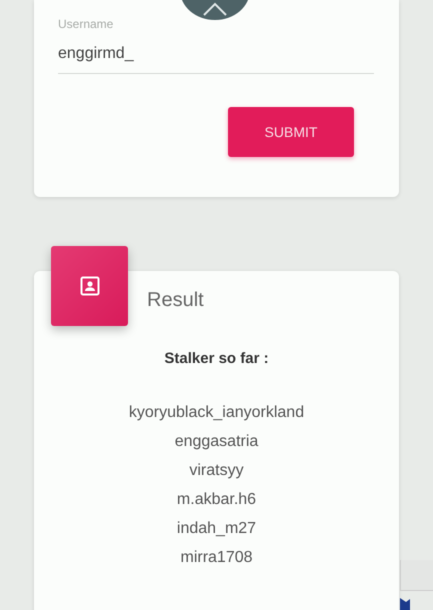 This screenshot has height=610, width=433. What do you see at coordinates (216, 471) in the screenshot?
I see `username-entry: viratsyy` at bounding box center [216, 471].